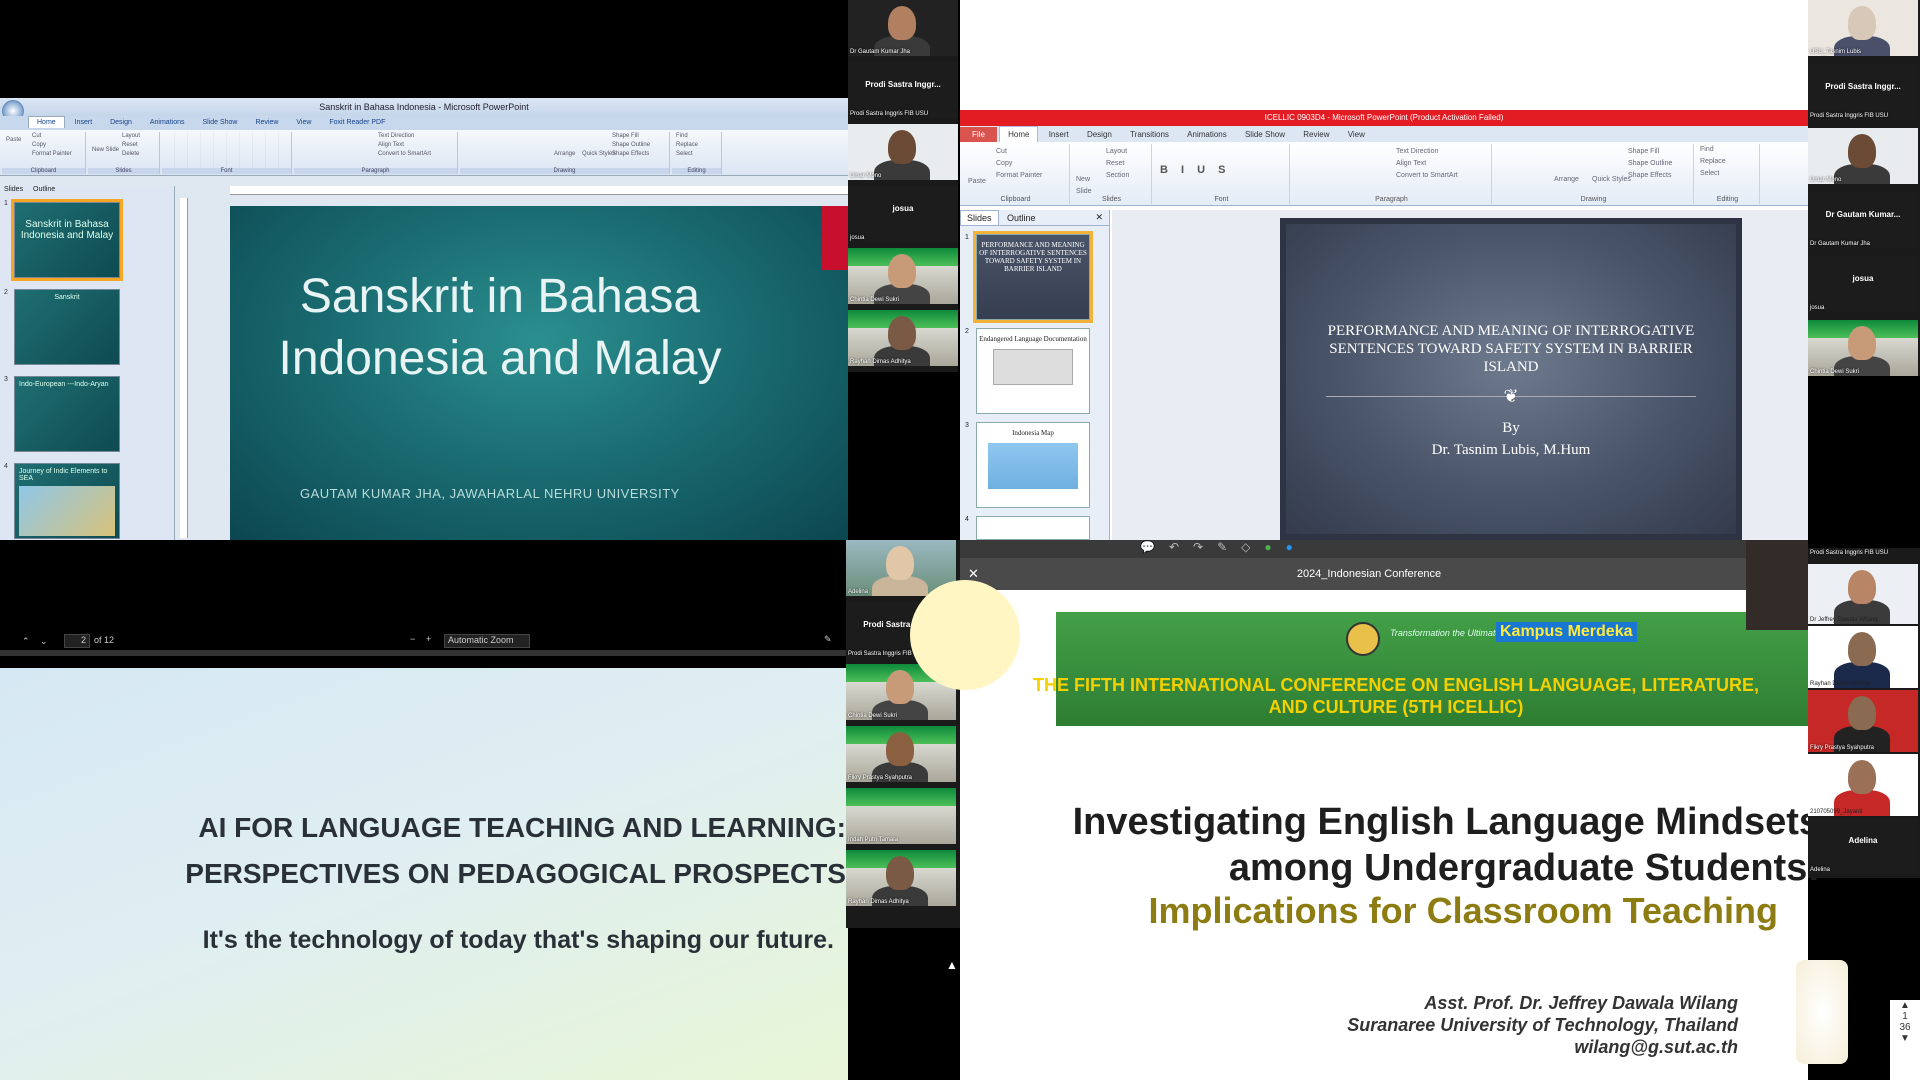 This screenshot has width=1920, height=1080. I want to click on participant-tile: Adelina Adelina, so click(1863, 846).